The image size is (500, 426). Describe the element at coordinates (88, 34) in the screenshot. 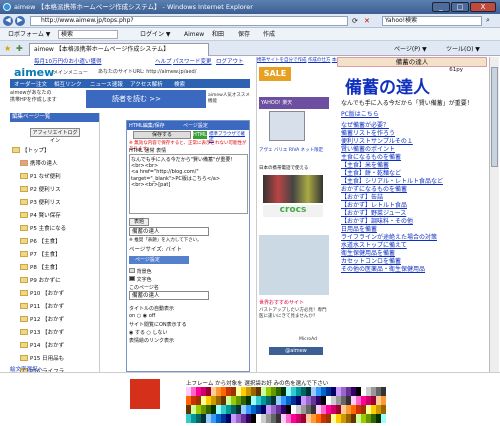

I see `fav-search-box: 検索` at that location.